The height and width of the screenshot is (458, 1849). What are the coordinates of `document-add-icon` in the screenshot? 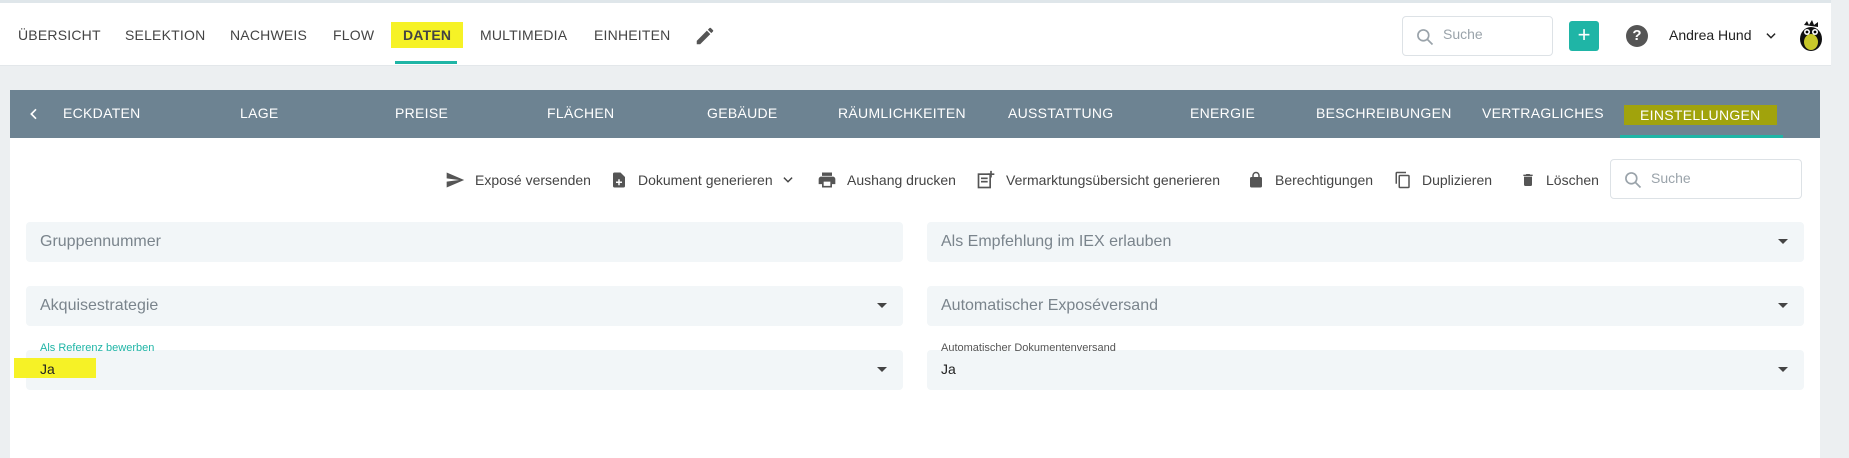 It's located at (619, 180).